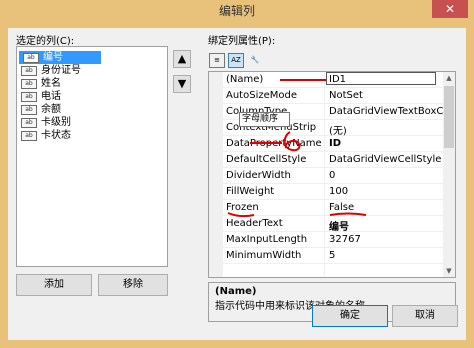  Describe the element at coordinates (387, 111) in the screenshot. I see `property-value: DataGridViewTextBoxColu` at that location.